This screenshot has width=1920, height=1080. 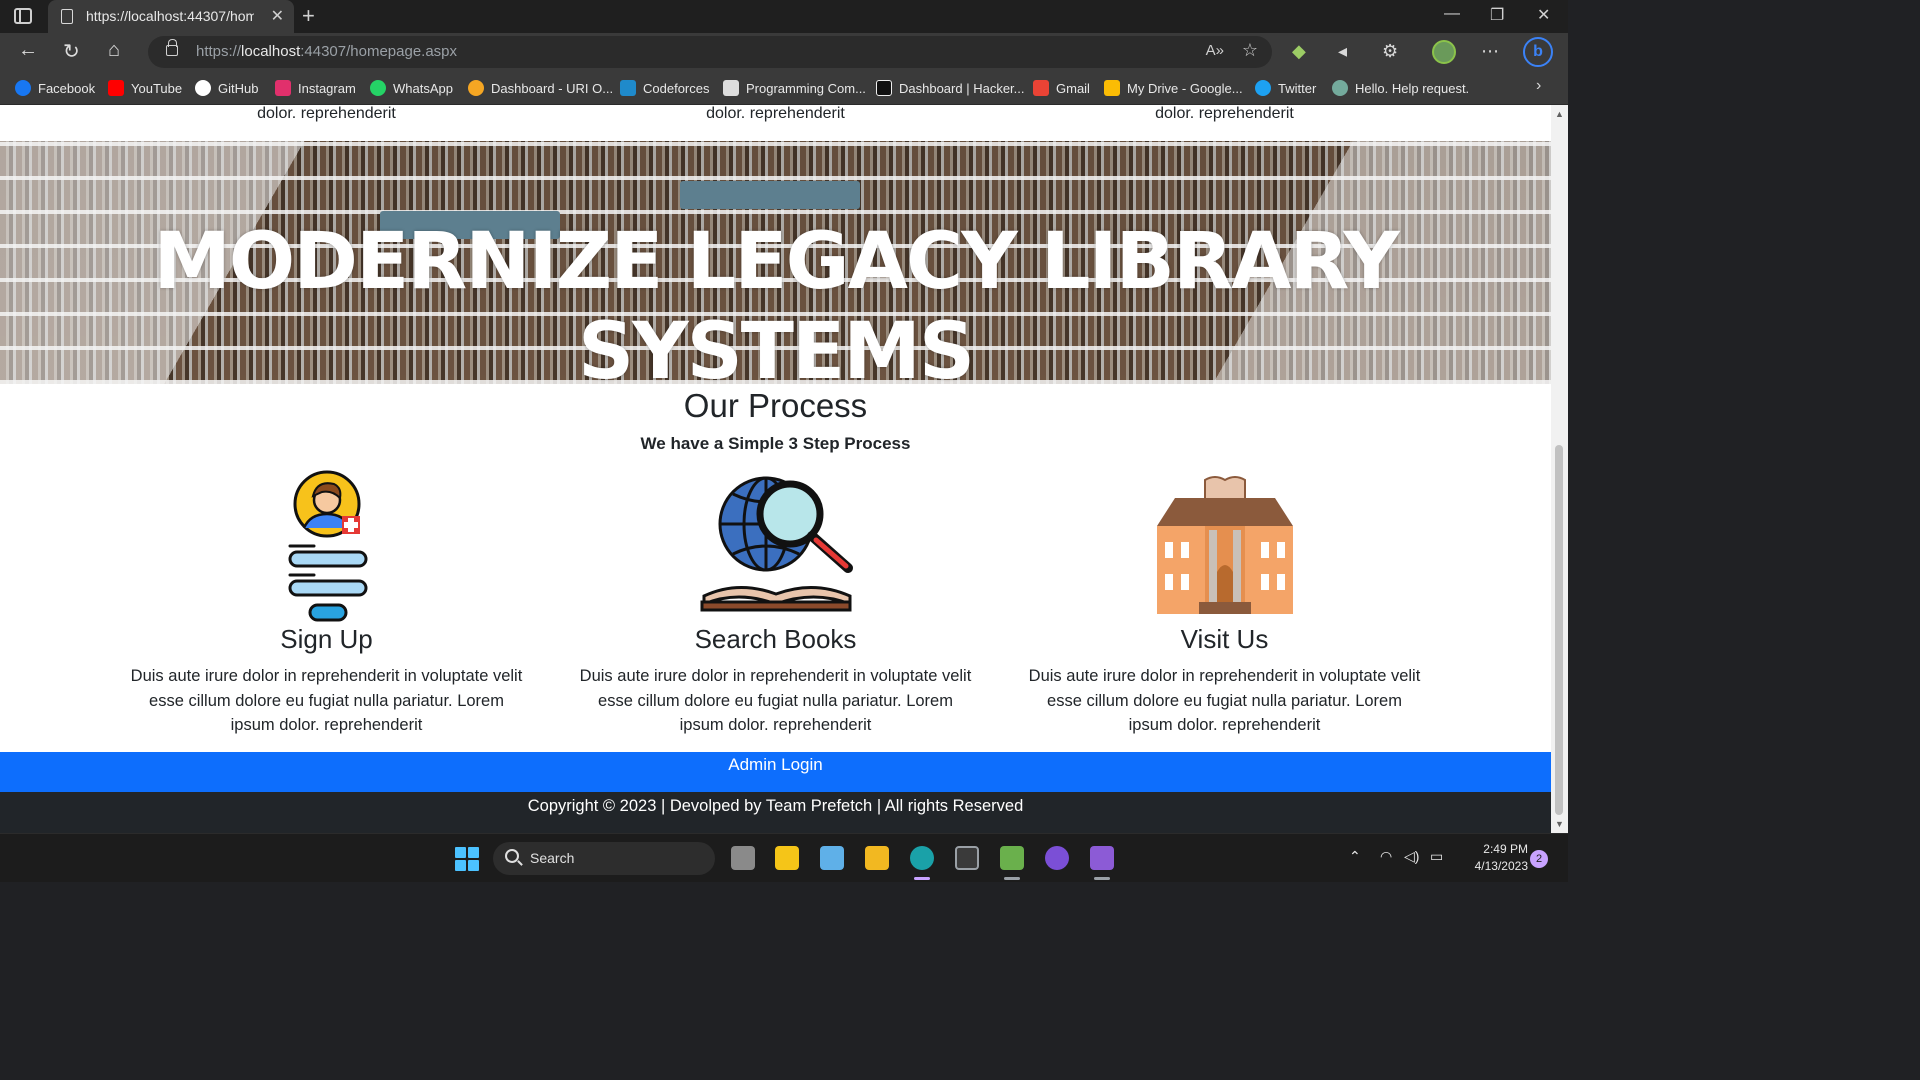 I want to click on github-desktop-icon, so click(x=1057, y=858).